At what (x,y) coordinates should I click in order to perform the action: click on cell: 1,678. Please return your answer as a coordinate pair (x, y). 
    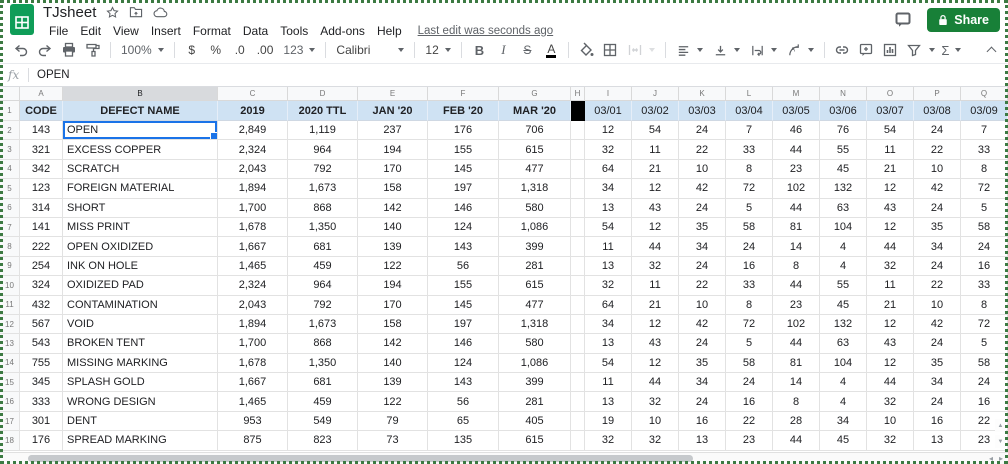
    Looking at the image, I should click on (253, 227).